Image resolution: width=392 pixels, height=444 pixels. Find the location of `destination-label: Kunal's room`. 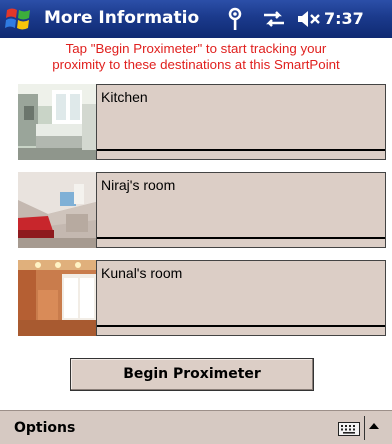

destination-label: Kunal's room is located at coordinates (142, 273).